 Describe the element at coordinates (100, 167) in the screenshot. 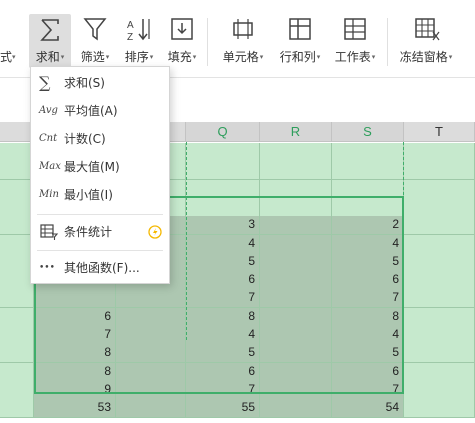

I see `menu-item-max: Max 最大值(M)` at that location.